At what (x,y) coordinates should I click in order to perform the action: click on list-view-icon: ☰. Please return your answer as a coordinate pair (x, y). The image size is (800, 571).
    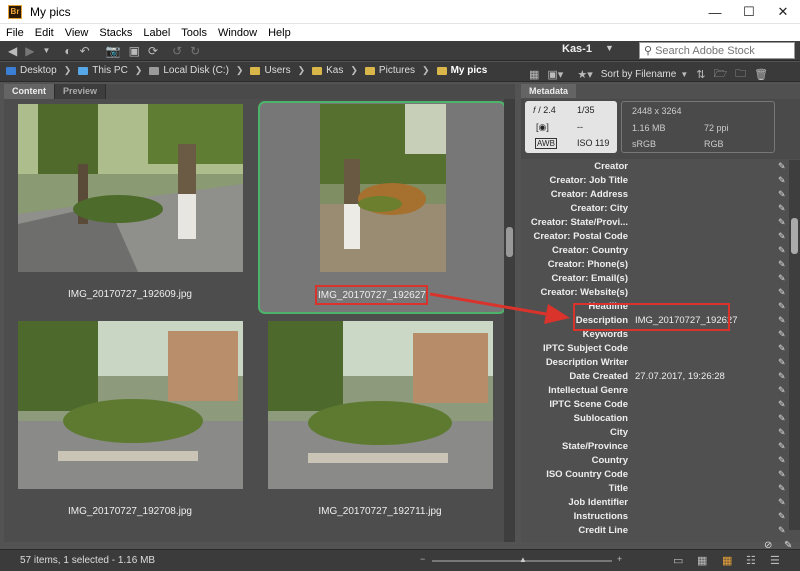
    Looking at the image, I should click on (775, 560).